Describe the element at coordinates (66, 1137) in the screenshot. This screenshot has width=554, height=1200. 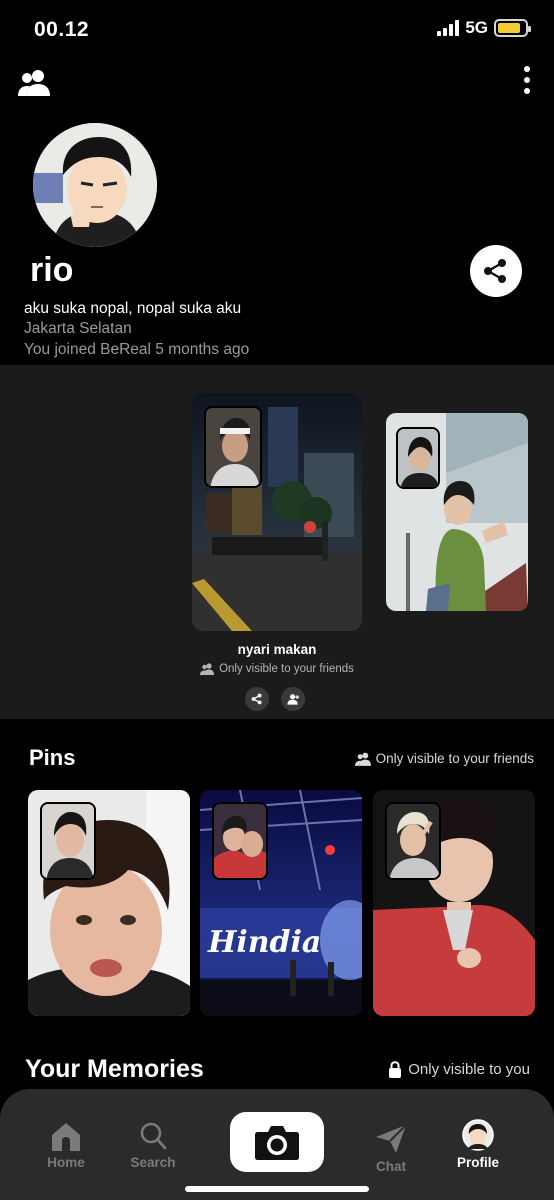
I see `home-icon` at that location.